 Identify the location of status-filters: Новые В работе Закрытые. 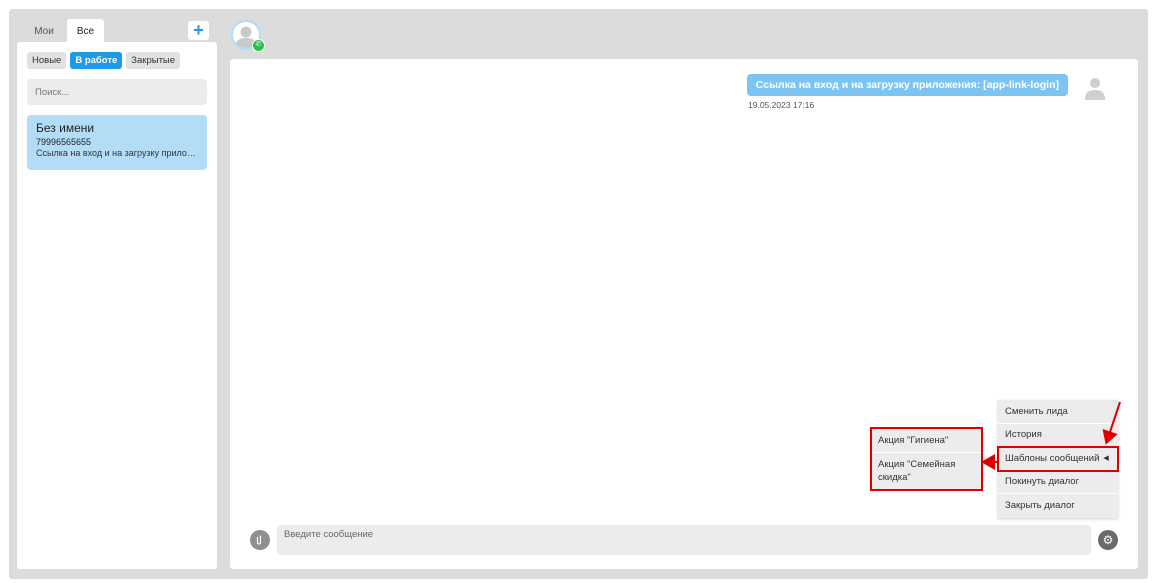
(104, 60).